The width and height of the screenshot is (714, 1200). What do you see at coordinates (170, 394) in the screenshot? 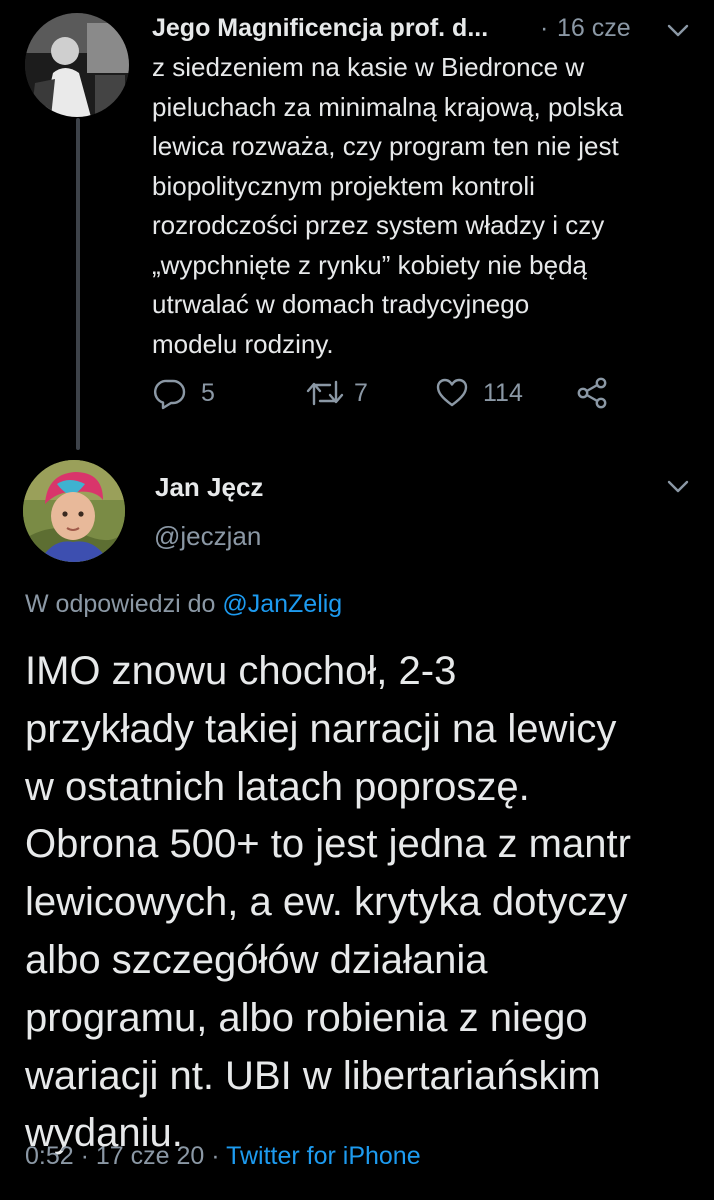
I see `reply-icon` at bounding box center [170, 394].